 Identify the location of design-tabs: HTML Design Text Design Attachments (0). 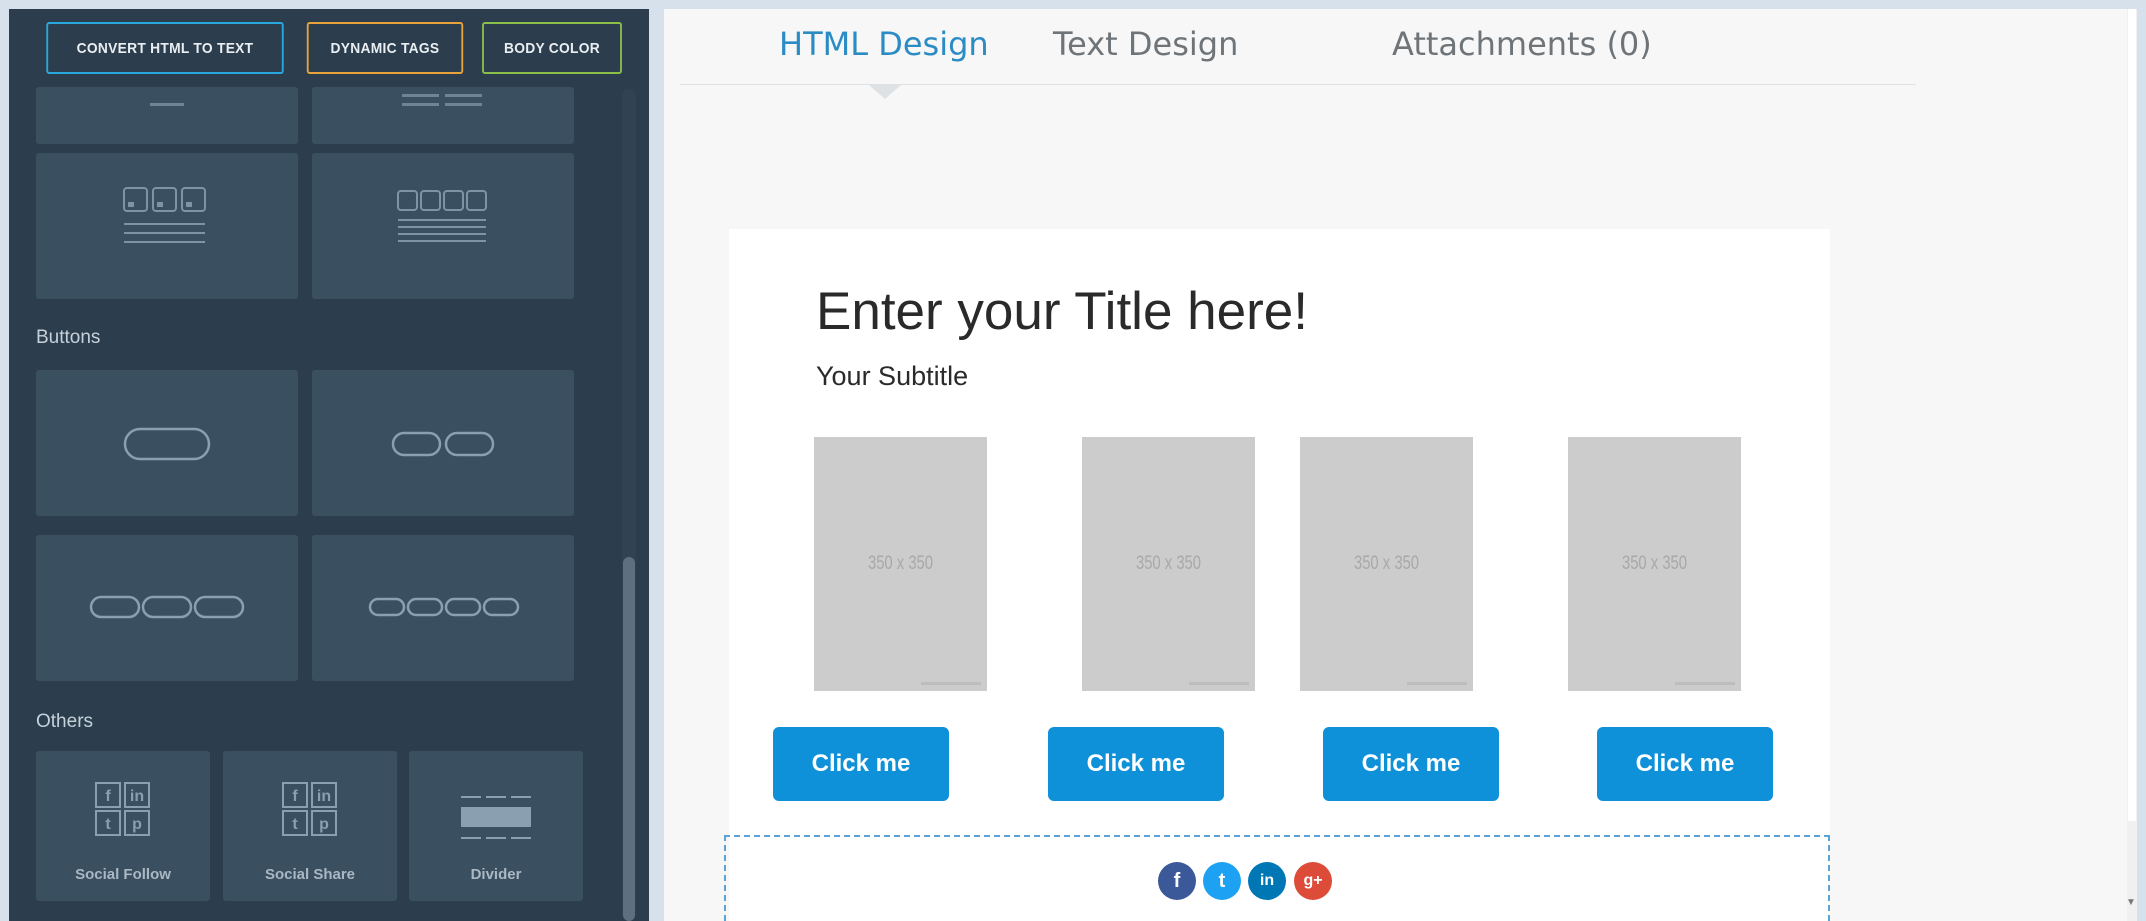
(1298, 54).